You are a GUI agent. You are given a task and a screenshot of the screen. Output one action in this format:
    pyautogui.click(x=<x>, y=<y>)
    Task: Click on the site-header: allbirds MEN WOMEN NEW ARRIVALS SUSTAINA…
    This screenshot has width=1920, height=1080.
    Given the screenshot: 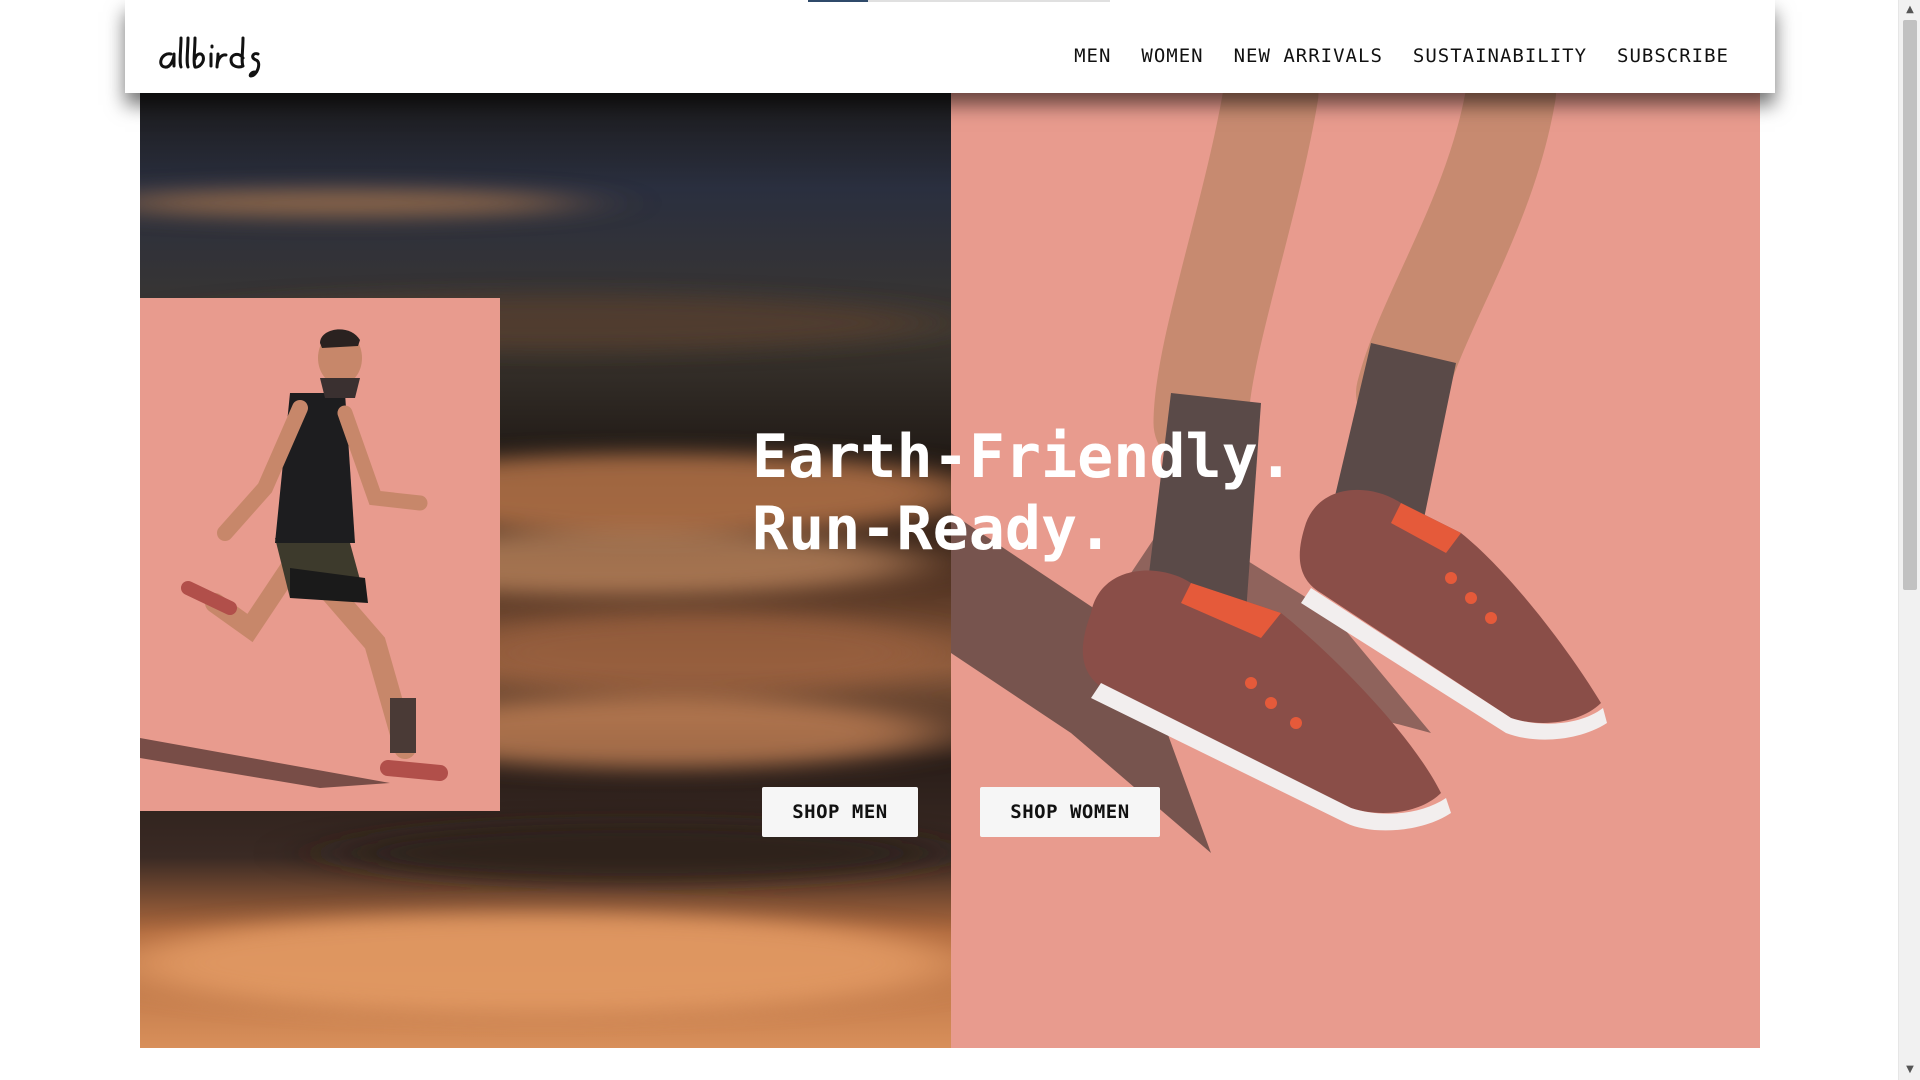 What is the action you would take?
    pyautogui.click(x=950, y=46)
    